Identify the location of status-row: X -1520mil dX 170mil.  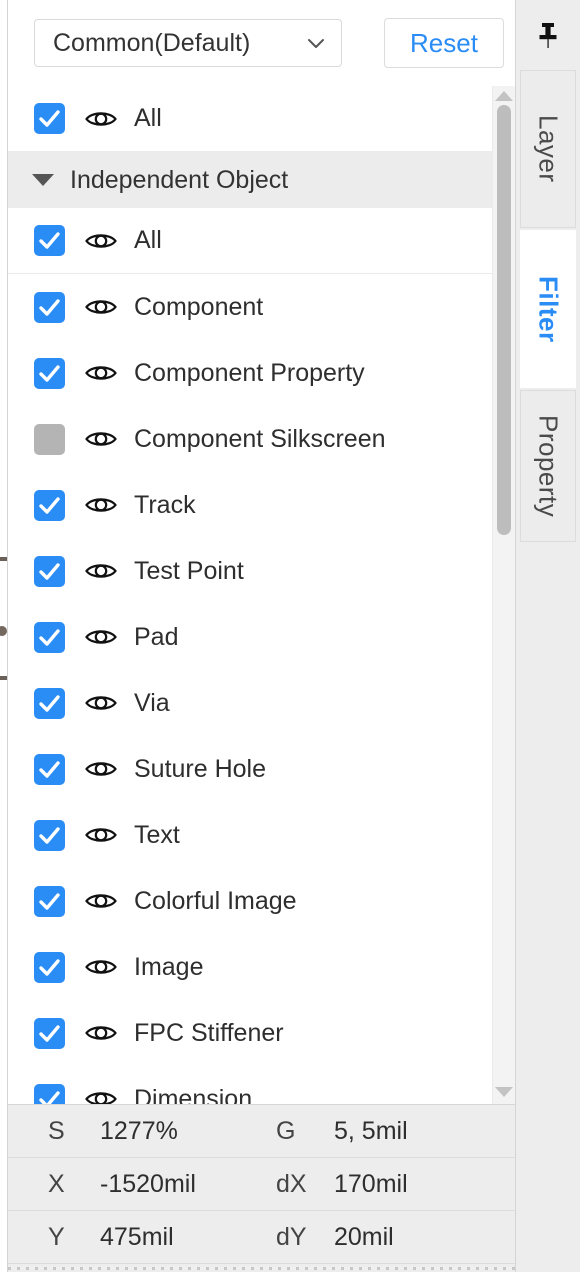
(261, 1184).